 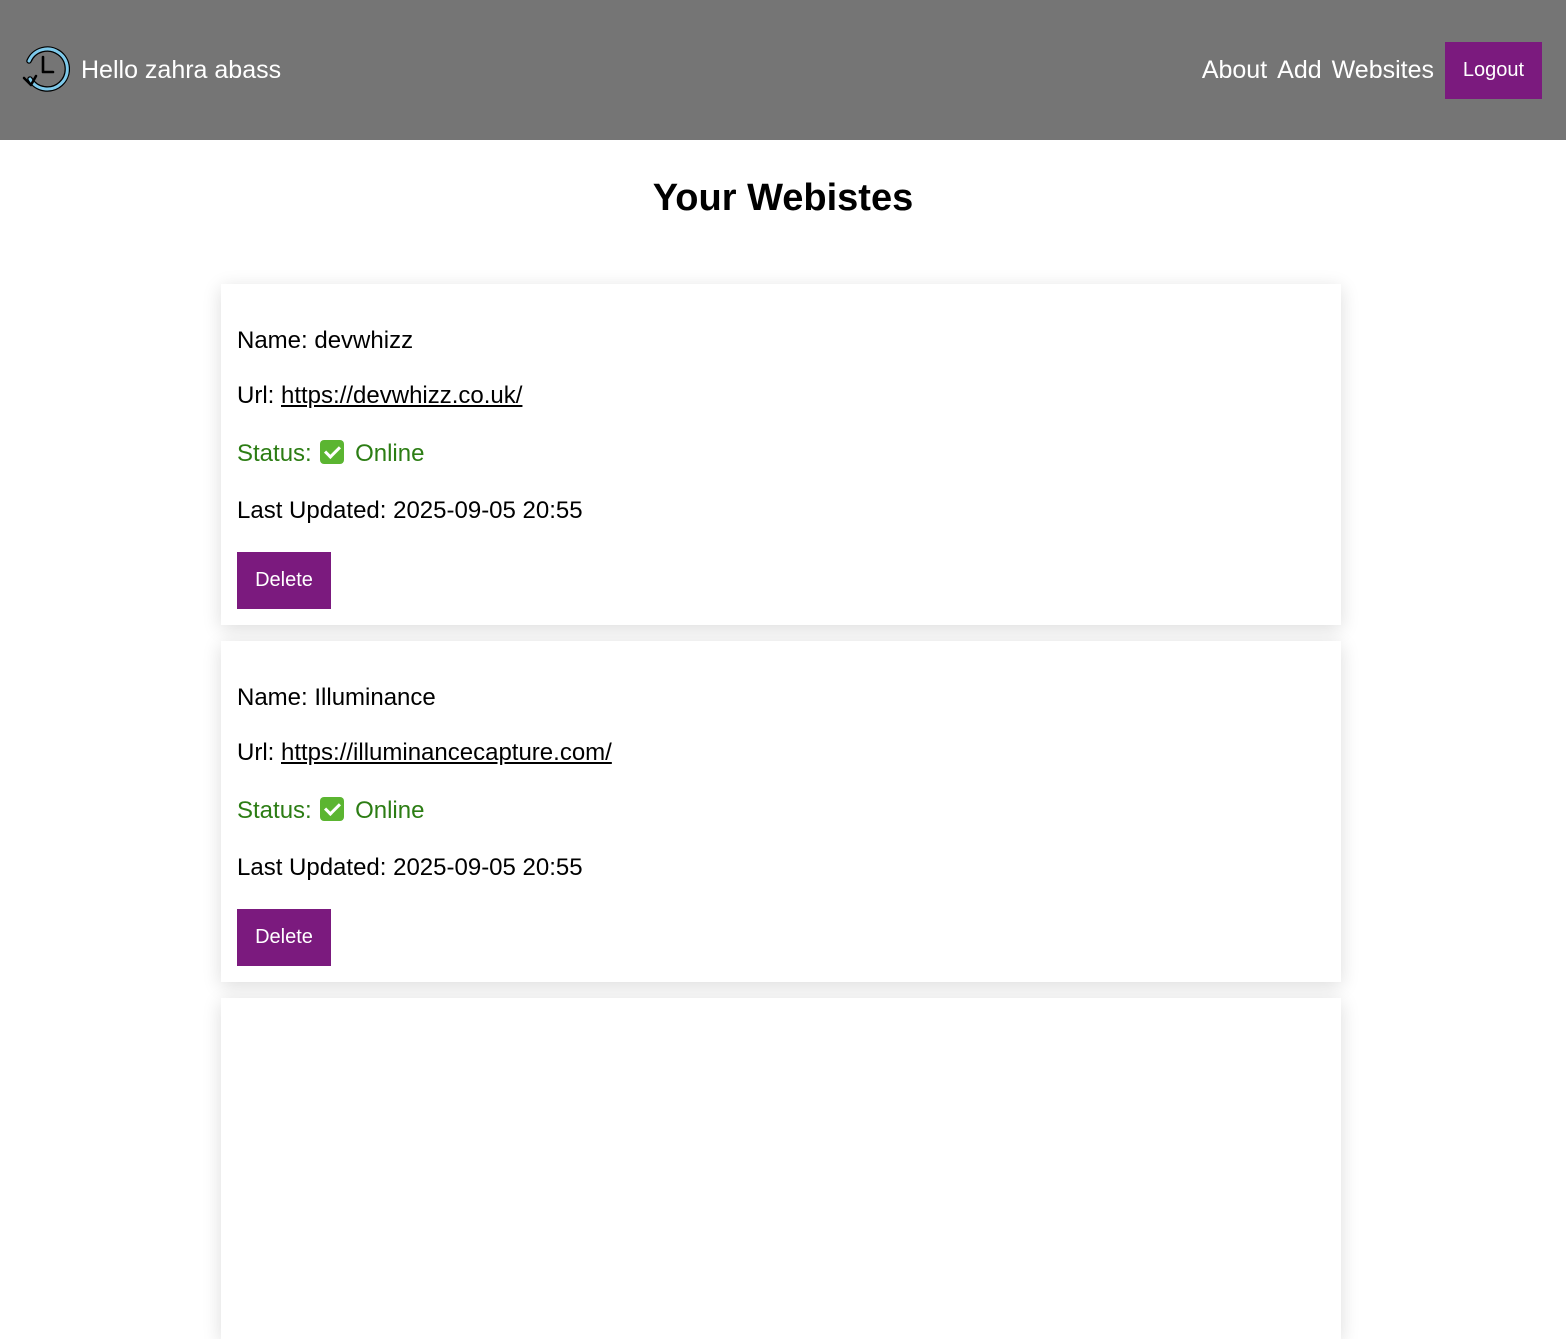 What do you see at coordinates (45, 70) in the screenshot?
I see `history-clock-icon` at bounding box center [45, 70].